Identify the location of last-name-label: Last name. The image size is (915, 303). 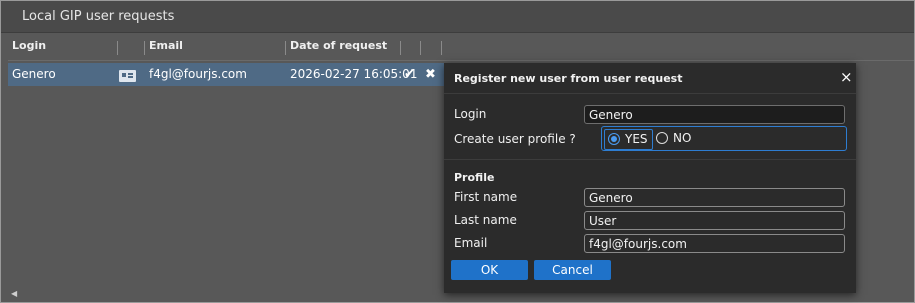
(485, 220).